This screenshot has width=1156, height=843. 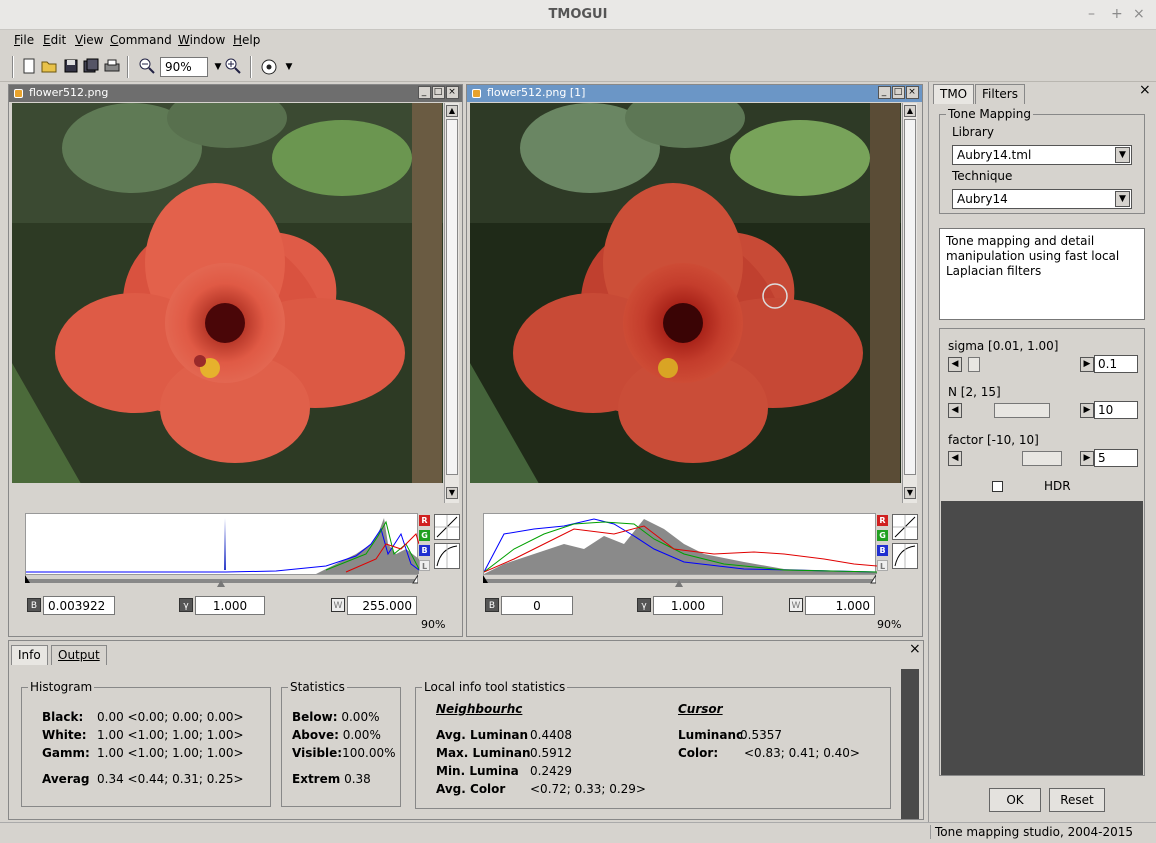 I want to click on tab-tmo: TMO, so click(x=954, y=94).